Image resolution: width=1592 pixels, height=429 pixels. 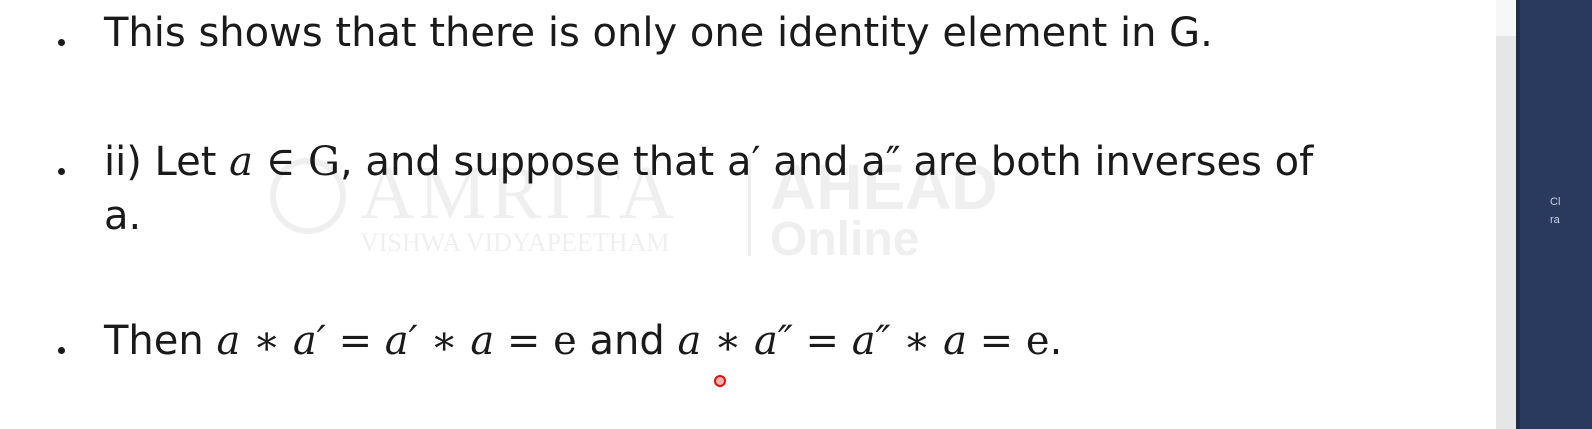 What do you see at coordinates (1555, 202) in the screenshot?
I see `side-panel-text-1: Cl` at bounding box center [1555, 202].